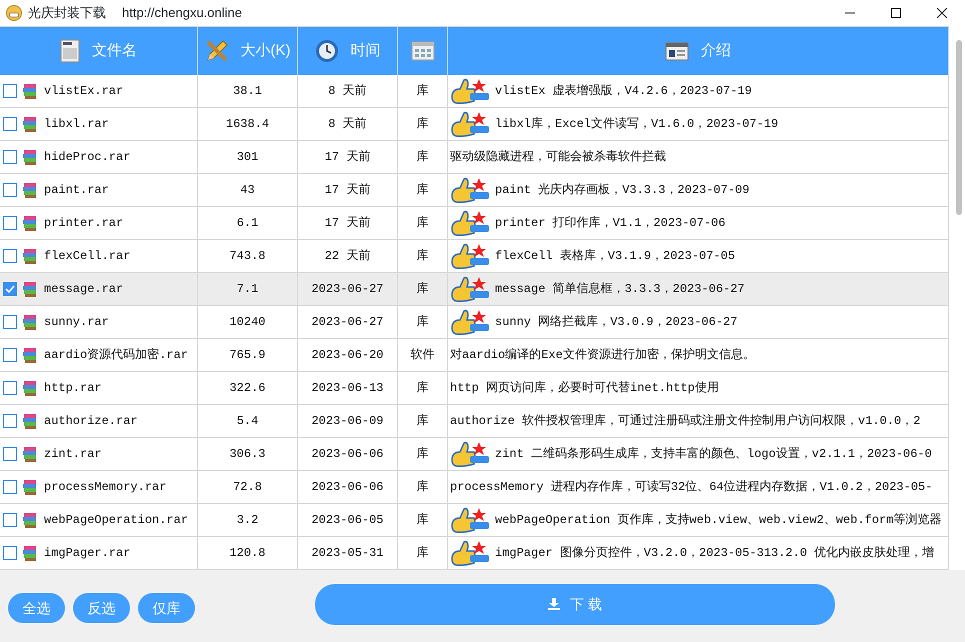 The height and width of the screenshot is (642, 965). Describe the element at coordinates (67, 13) in the screenshot. I see `window-title: 光庆封装下载` at that location.